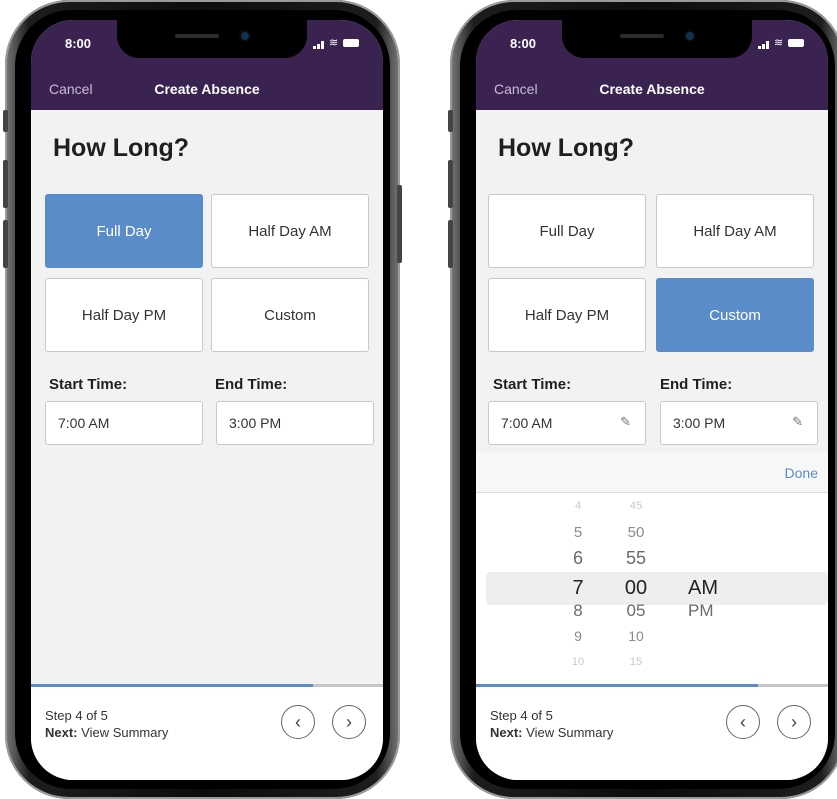  Describe the element at coordinates (578, 558) in the screenshot. I see `picker-hour: 6` at that location.